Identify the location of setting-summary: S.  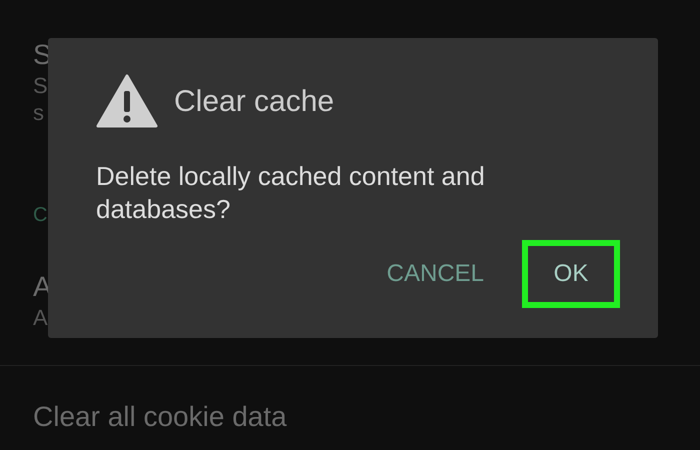
(40, 85).